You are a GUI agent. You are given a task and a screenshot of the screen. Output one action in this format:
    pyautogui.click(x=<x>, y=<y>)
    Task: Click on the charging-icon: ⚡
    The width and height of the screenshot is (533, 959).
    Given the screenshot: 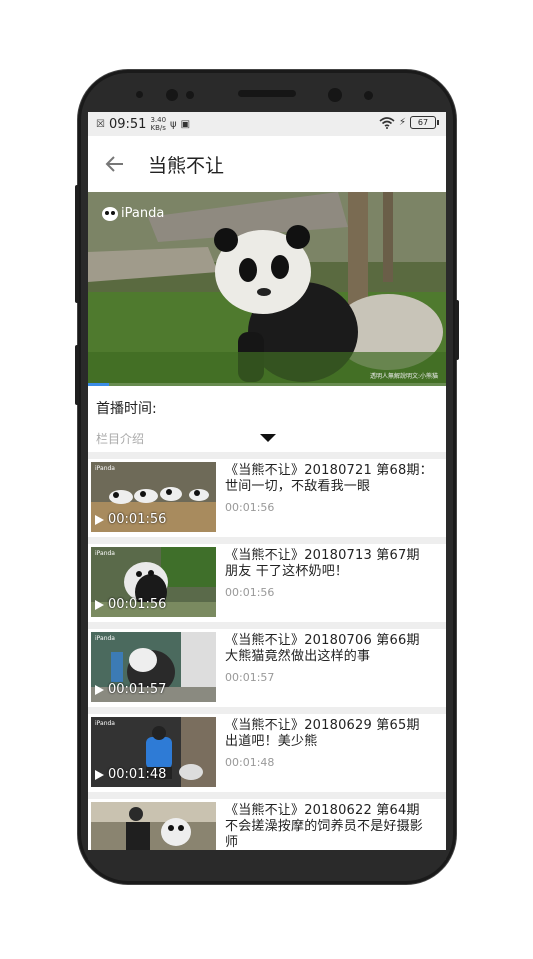 What is the action you would take?
    pyautogui.click(x=402, y=122)
    